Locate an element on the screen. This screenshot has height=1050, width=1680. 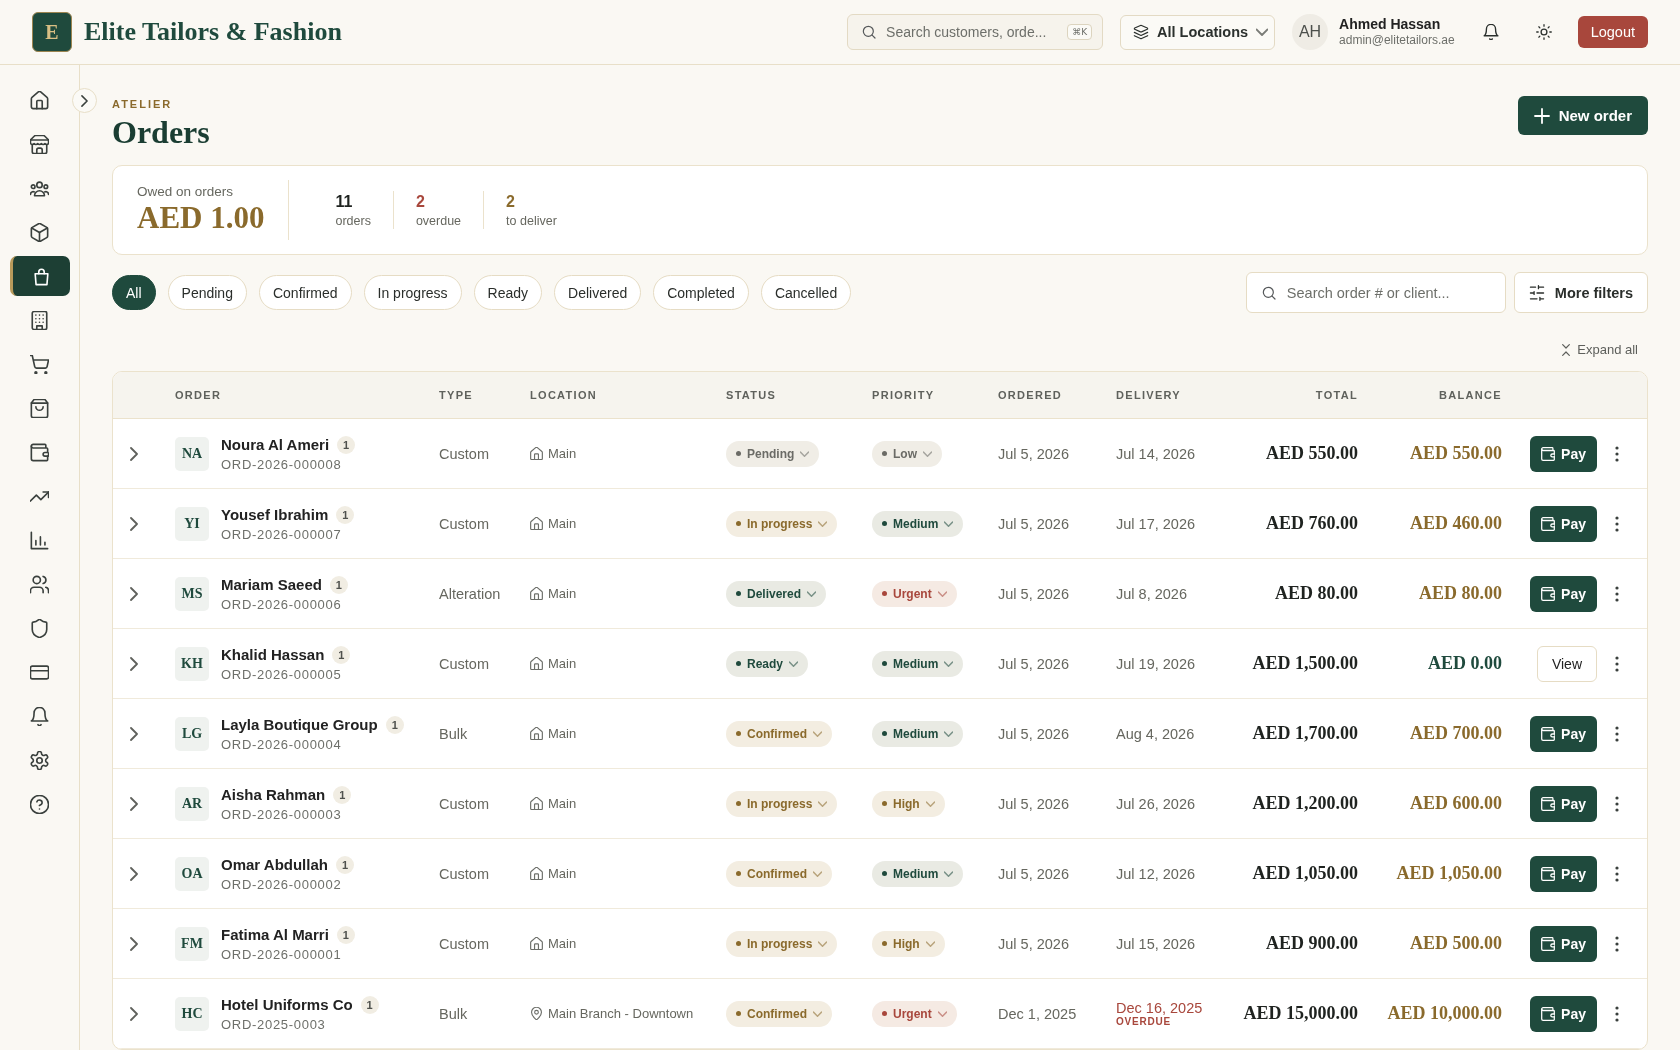
new-order-button: New order is located at coordinates (1582, 115).